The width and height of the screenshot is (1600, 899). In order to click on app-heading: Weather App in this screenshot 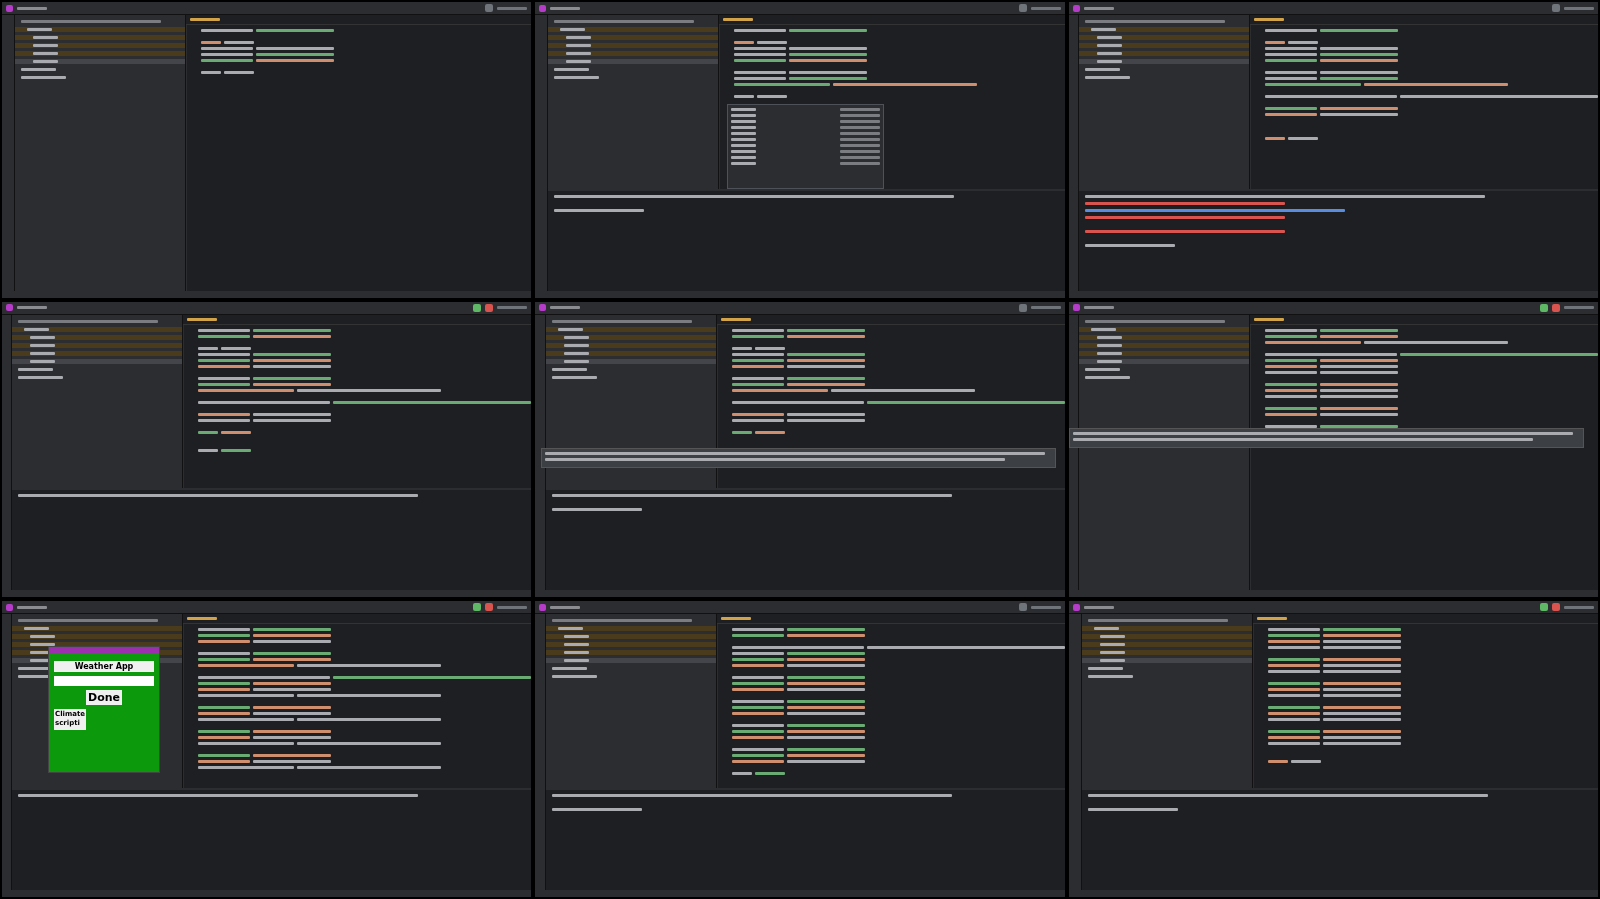, I will do `click(104, 667)`.